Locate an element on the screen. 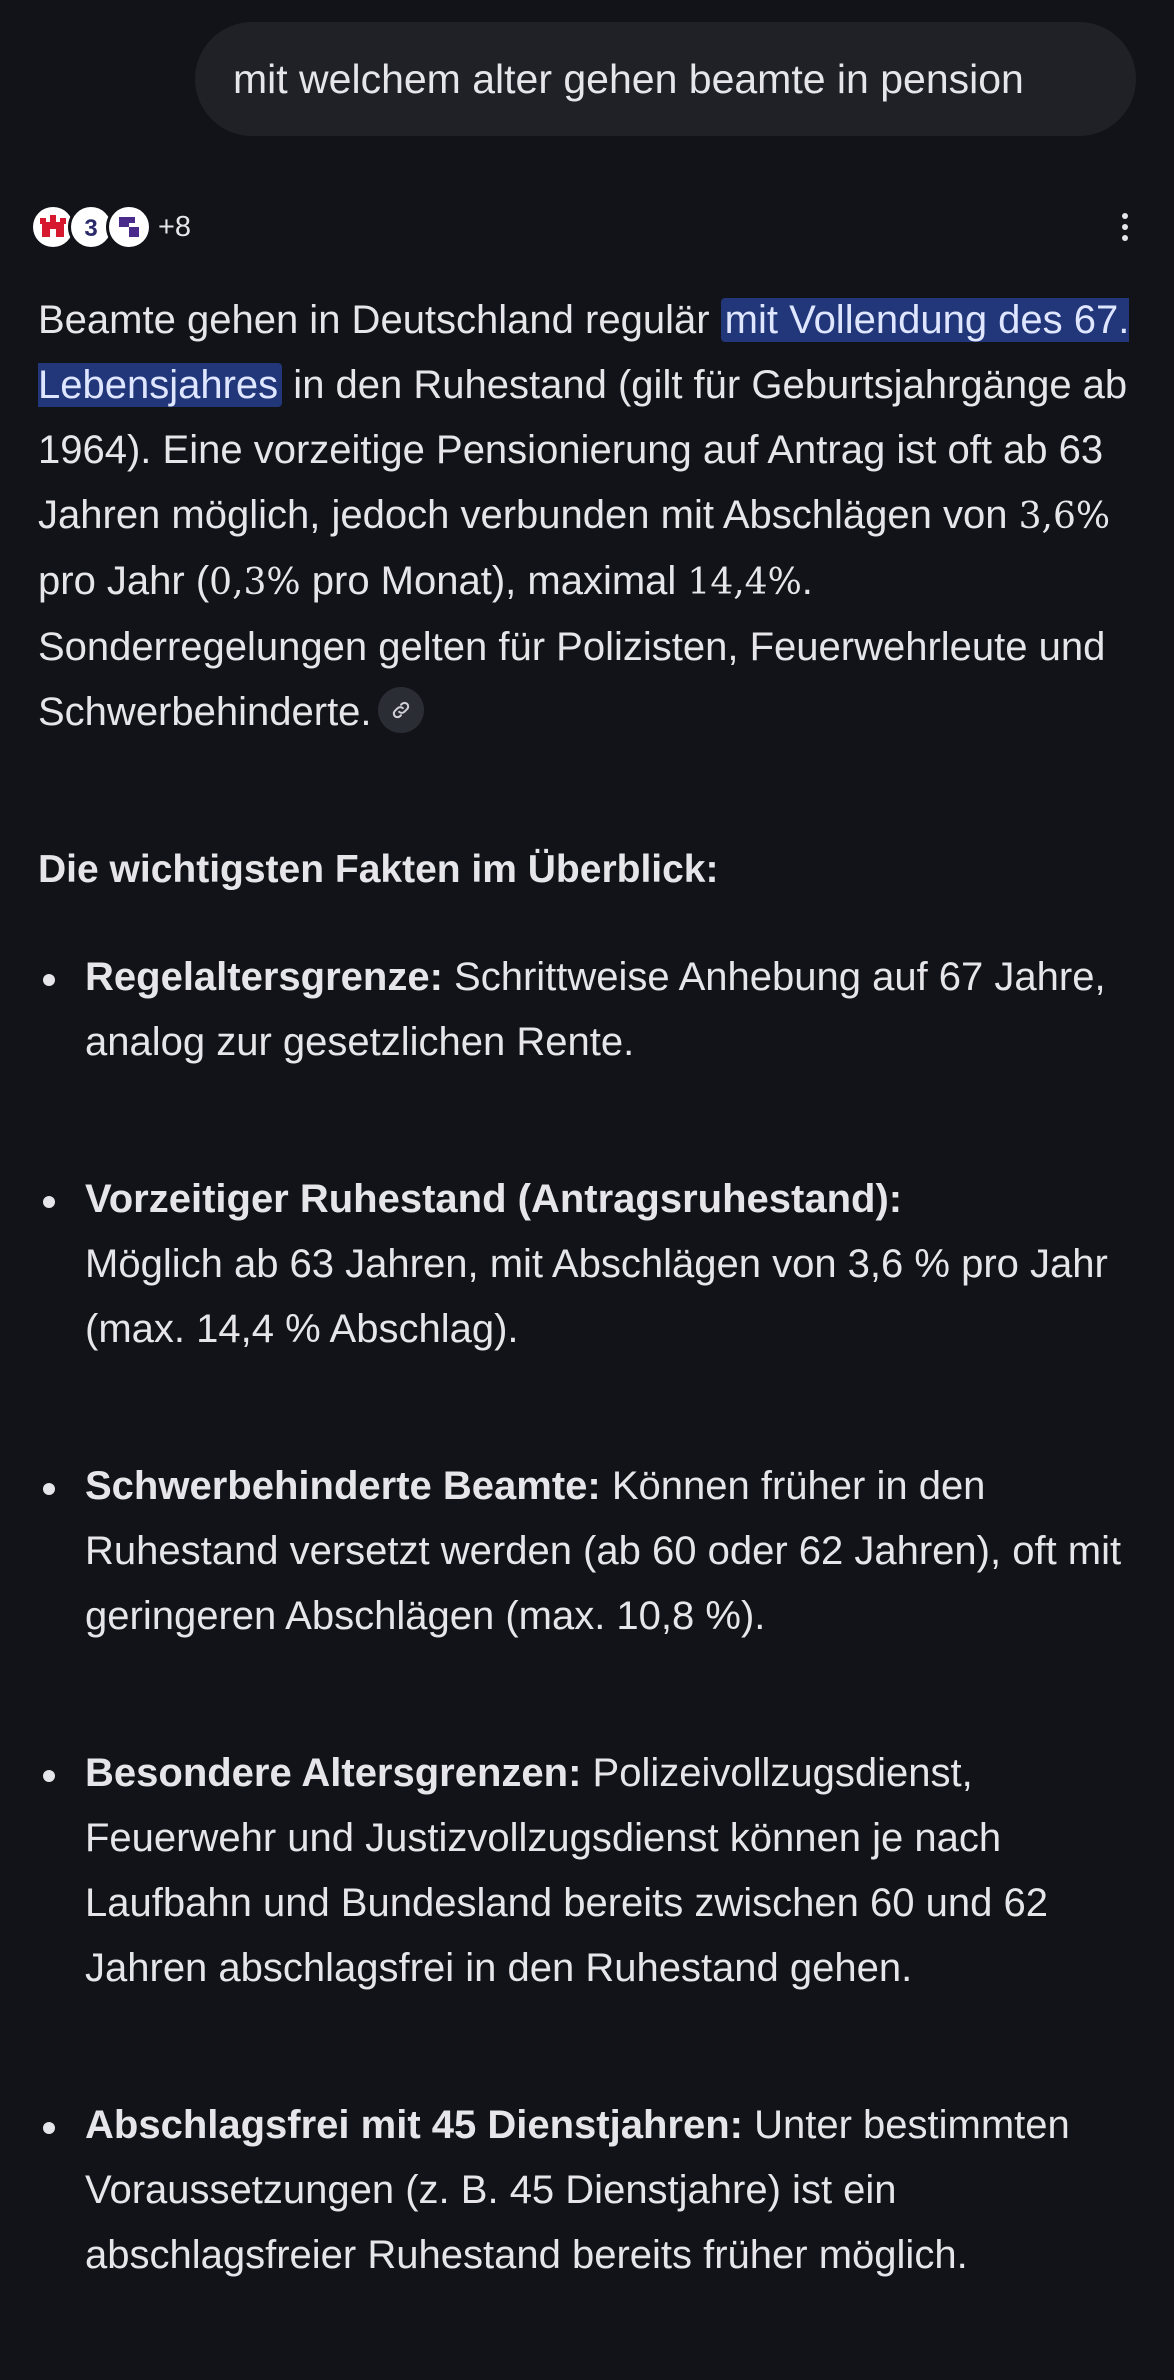  more-sources-count: +8 is located at coordinates (174, 227).